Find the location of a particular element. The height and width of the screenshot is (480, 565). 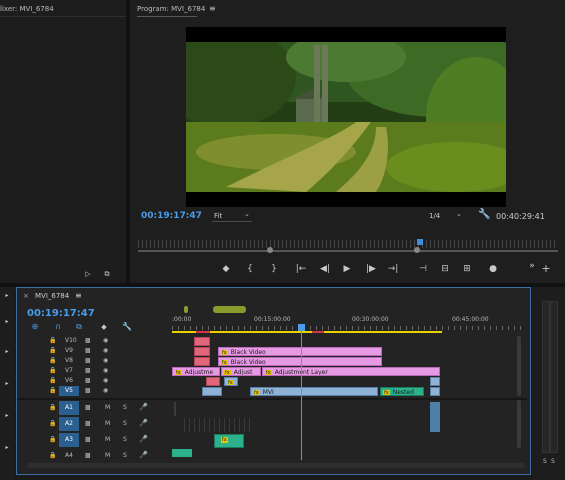

clip-v6-red is located at coordinates (213, 381).